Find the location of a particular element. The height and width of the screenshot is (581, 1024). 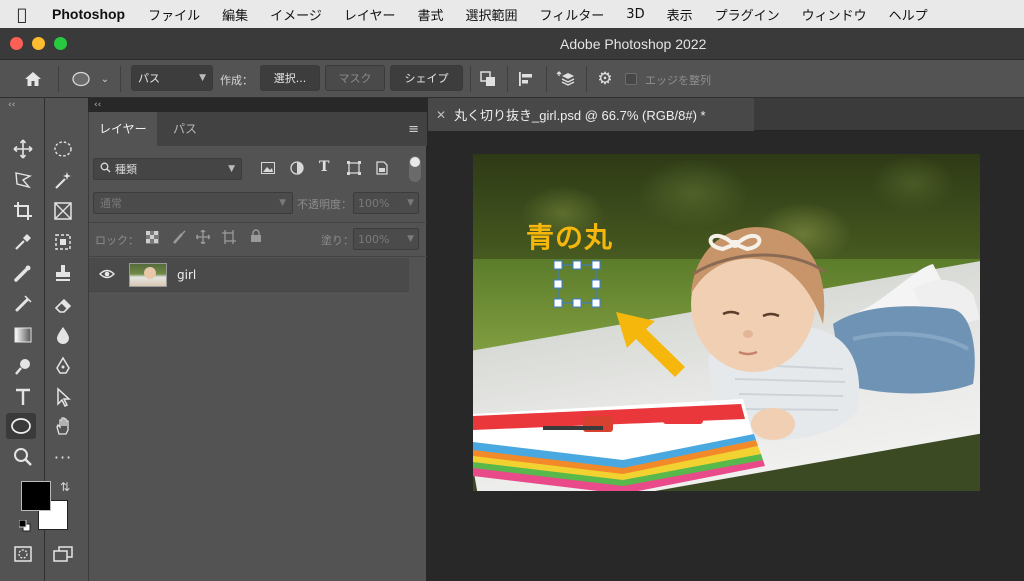

menu-select: 選択範囲 is located at coordinates (492, 14).